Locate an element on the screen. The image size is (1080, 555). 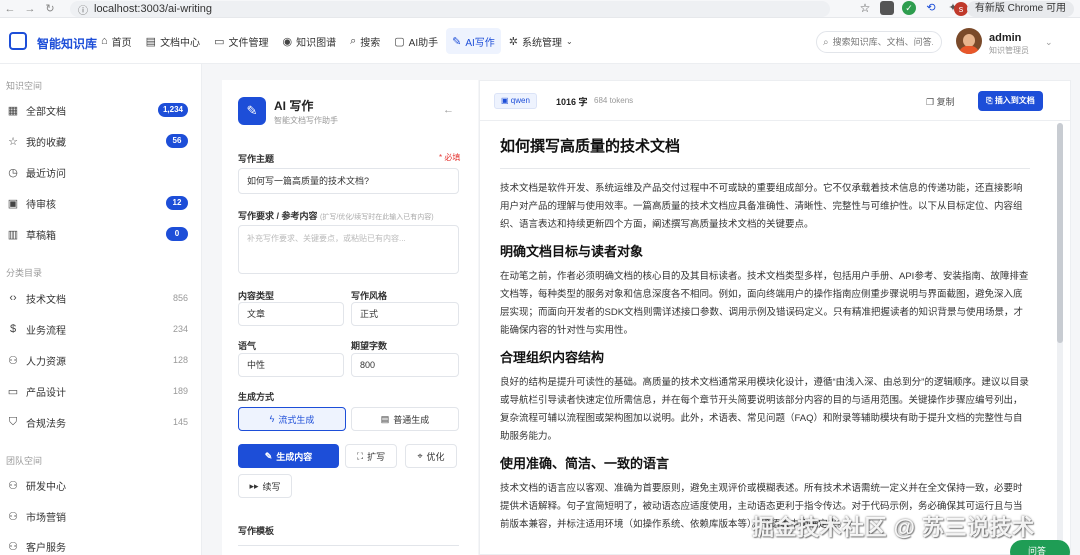
sidebar-item-label: 草稿箱 is located at coordinates (41, 236).